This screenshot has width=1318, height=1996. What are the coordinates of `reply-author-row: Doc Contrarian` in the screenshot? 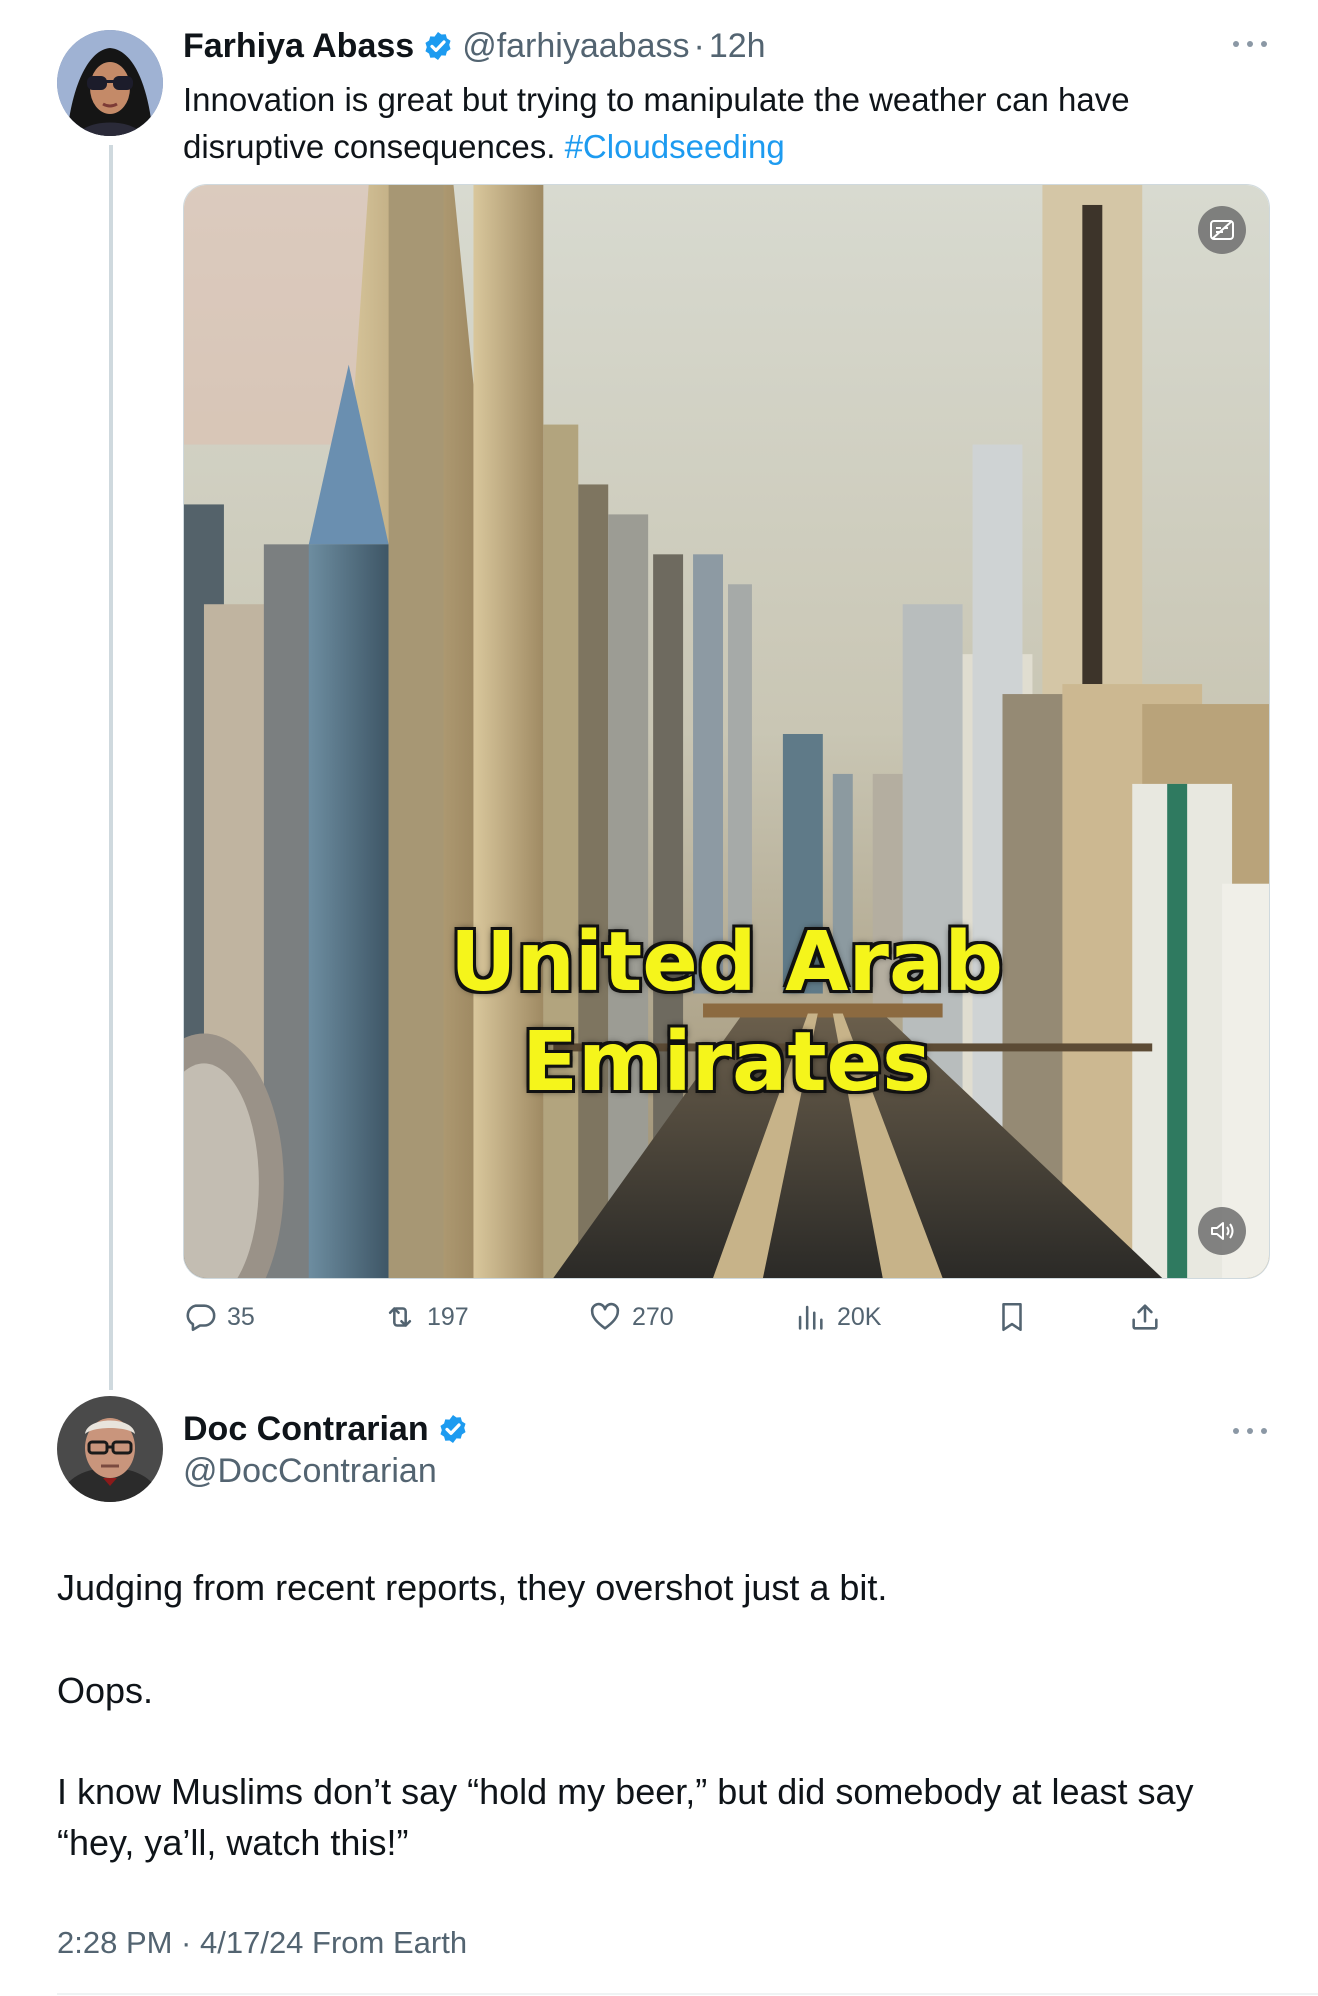 It's located at (330, 1429).